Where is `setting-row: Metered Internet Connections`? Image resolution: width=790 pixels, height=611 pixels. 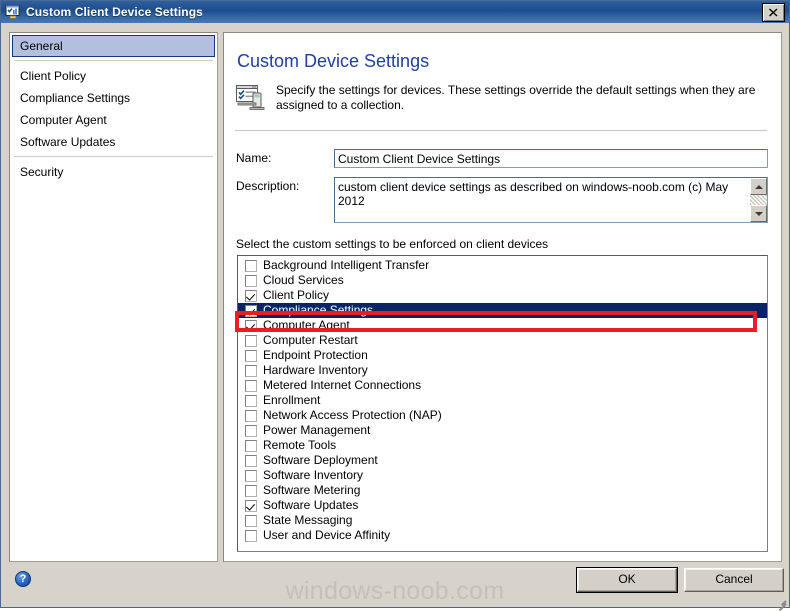
setting-row: Metered Internet Connections is located at coordinates (502, 385).